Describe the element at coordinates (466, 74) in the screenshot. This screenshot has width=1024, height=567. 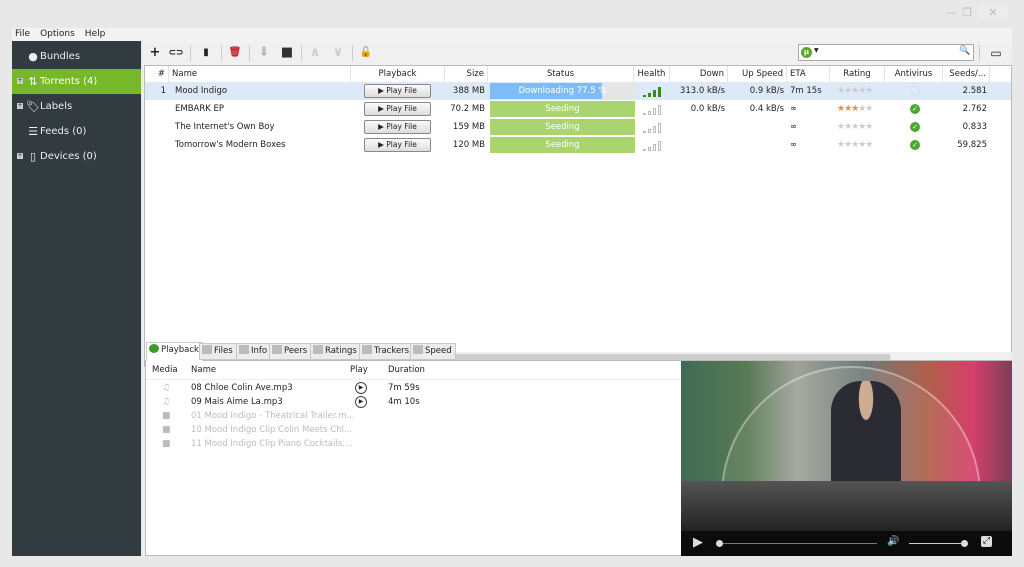
I see `column-header-3: Size` at that location.